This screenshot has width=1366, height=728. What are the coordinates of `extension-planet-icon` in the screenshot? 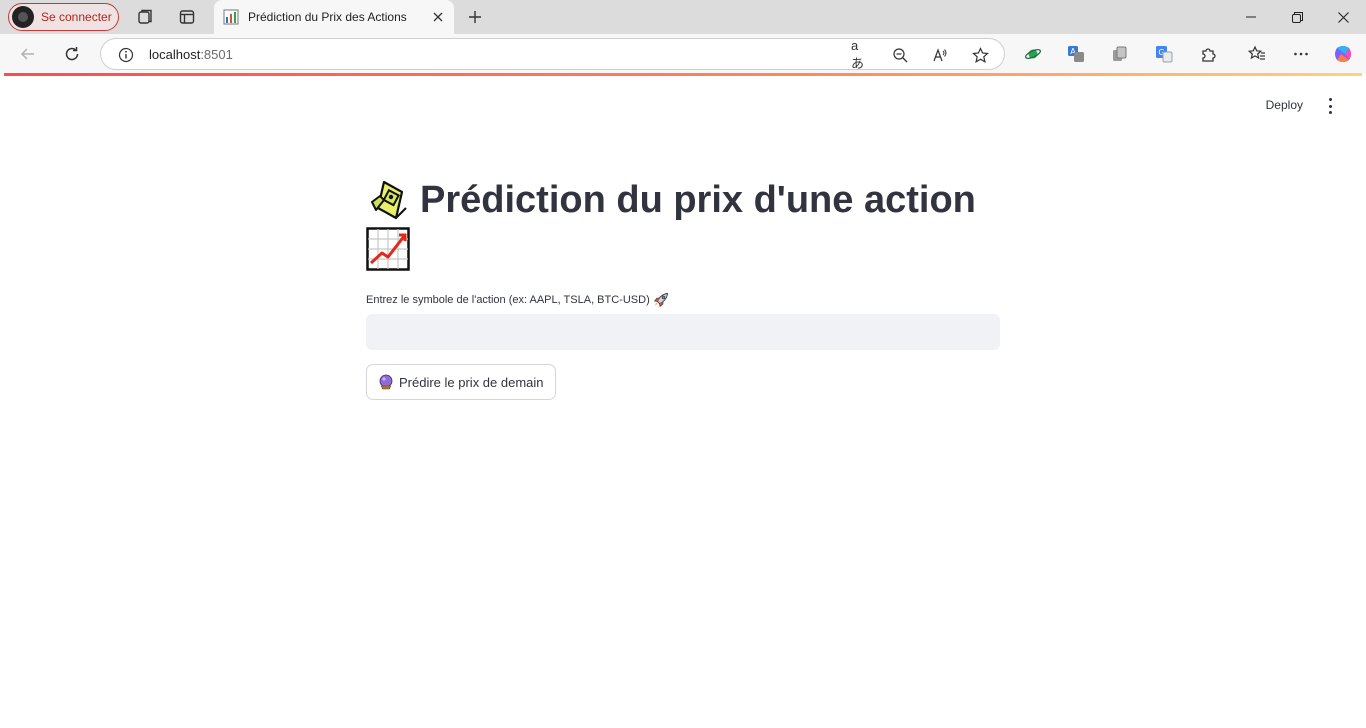 It's located at (1033, 54).